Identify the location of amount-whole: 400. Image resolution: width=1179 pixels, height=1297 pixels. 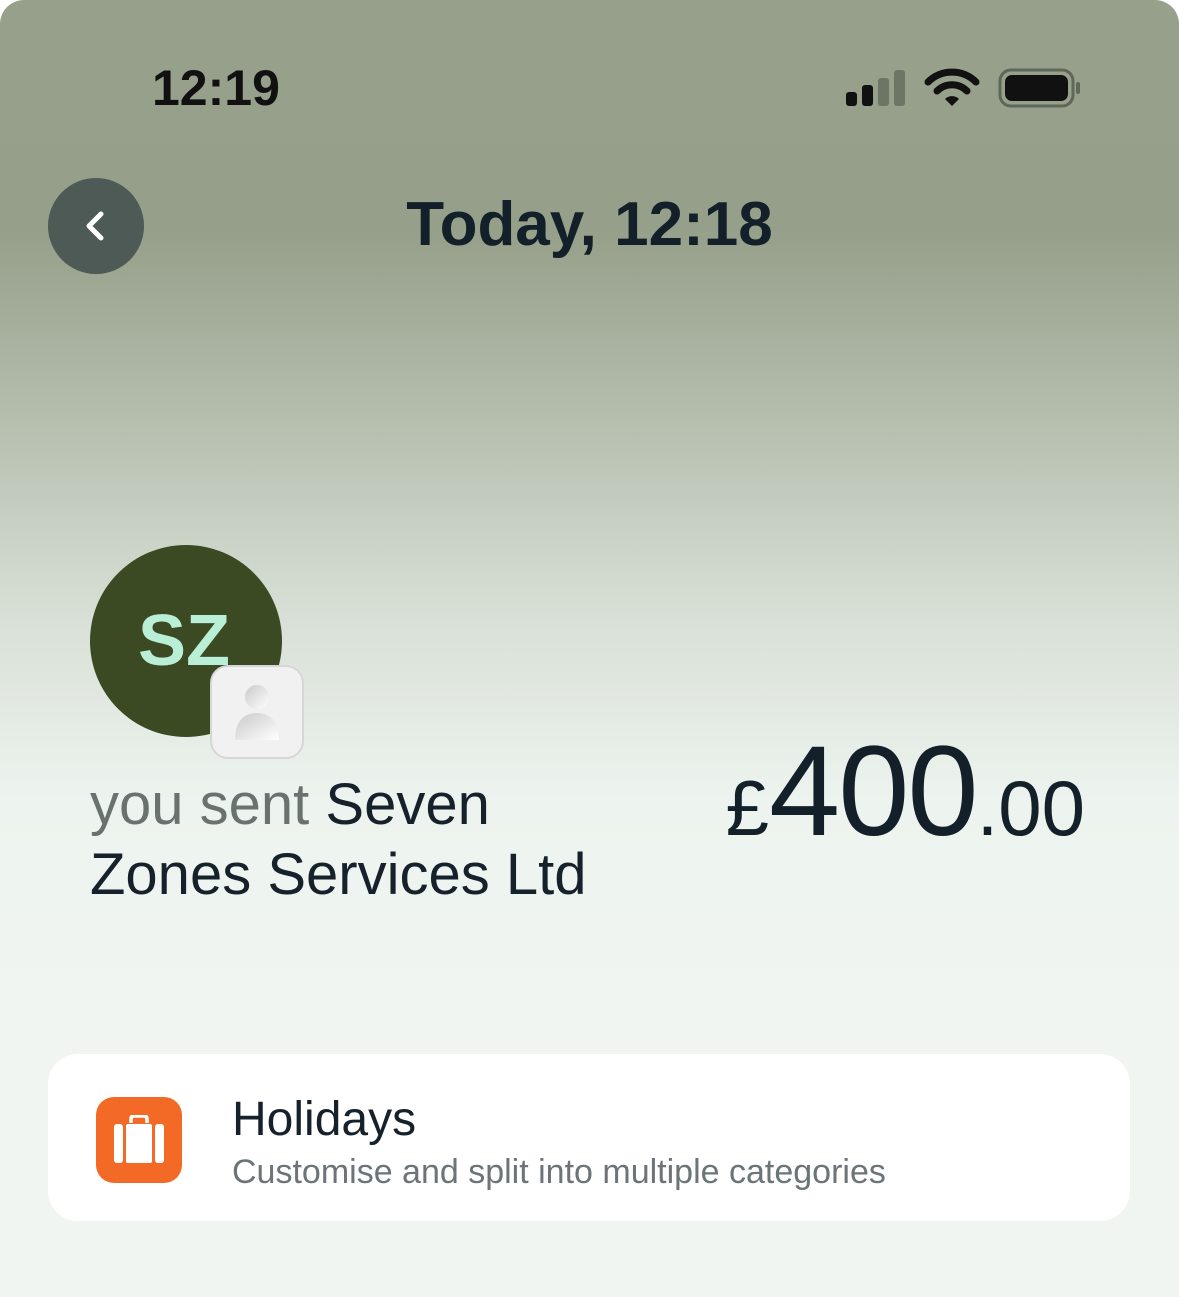
(874, 791).